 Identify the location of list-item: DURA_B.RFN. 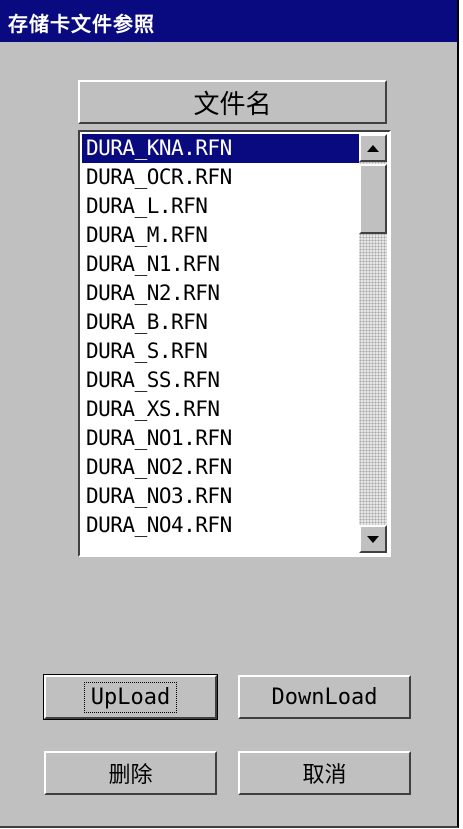
(220, 322).